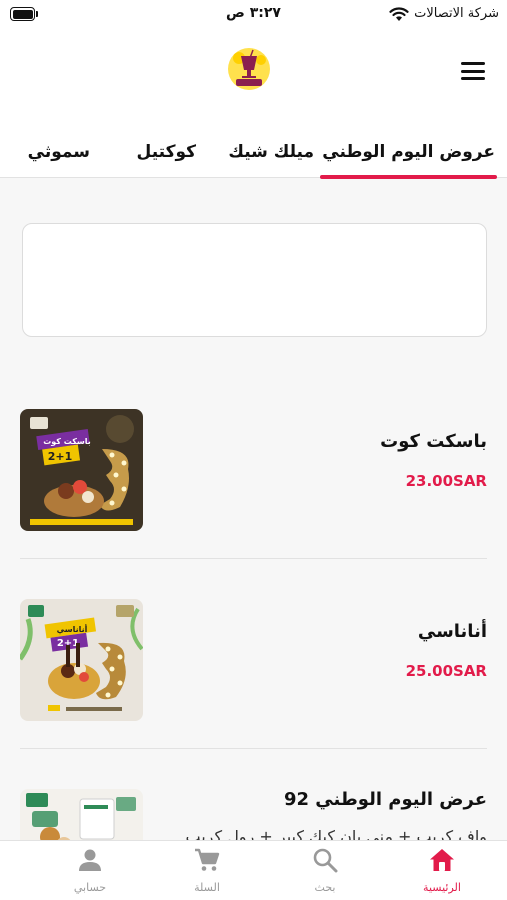  Describe the element at coordinates (325, 860) in the screenshot. I see `search-icon` at that location.